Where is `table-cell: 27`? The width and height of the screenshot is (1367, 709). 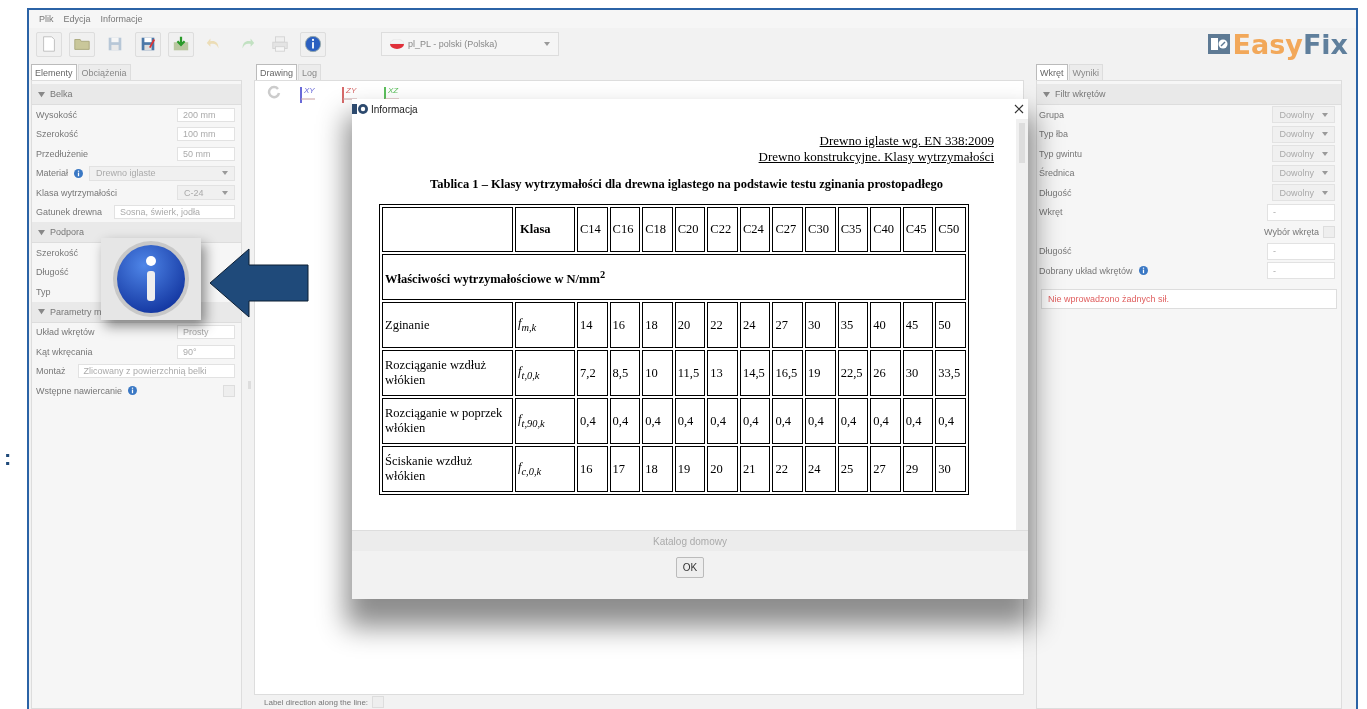
table-cell: 27 is located at coordinates (885, 469).